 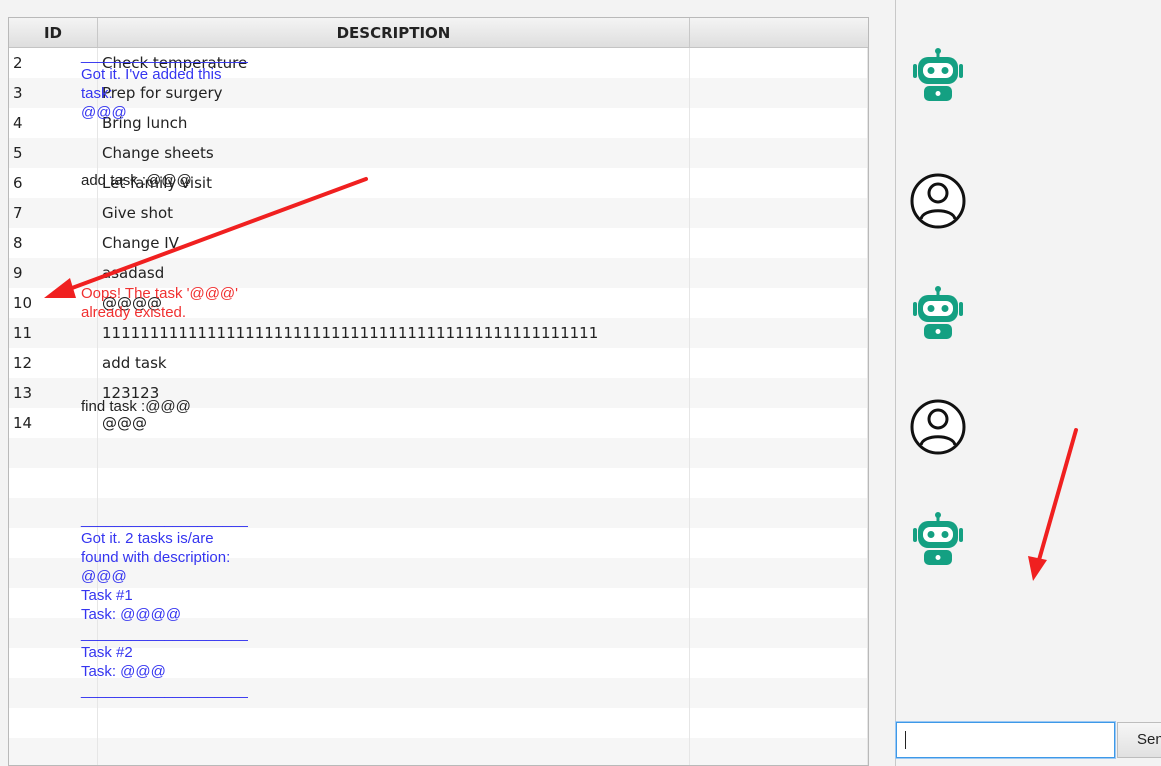 What do you see at coordinates (394, 32) in the screenshot?
I see `column-header-description: DESCRIPTION` at bounding box center [394, 32].